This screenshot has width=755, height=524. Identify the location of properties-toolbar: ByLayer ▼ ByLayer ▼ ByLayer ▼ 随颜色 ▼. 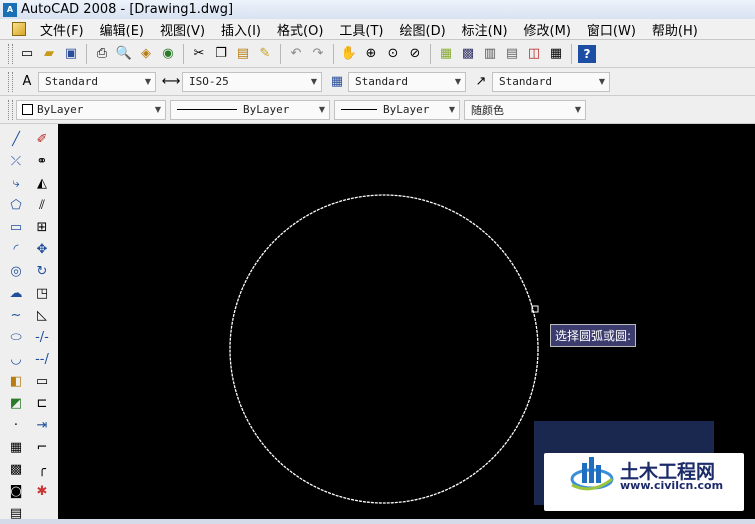
(377, 110).